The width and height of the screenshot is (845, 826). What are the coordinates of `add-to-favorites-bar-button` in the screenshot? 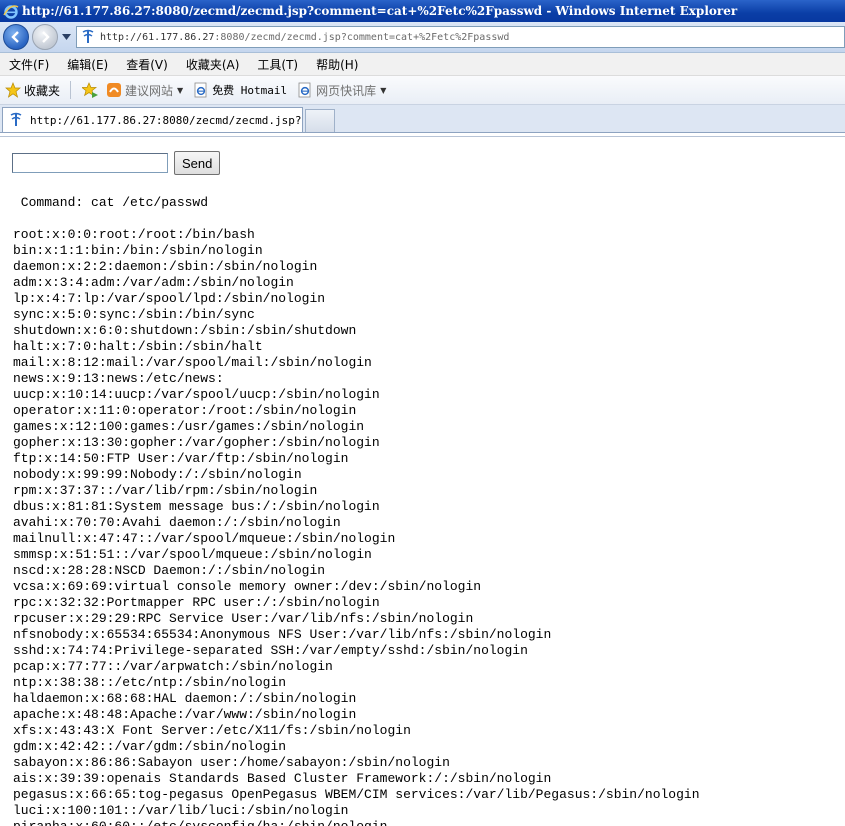 It's located at (91, 90).